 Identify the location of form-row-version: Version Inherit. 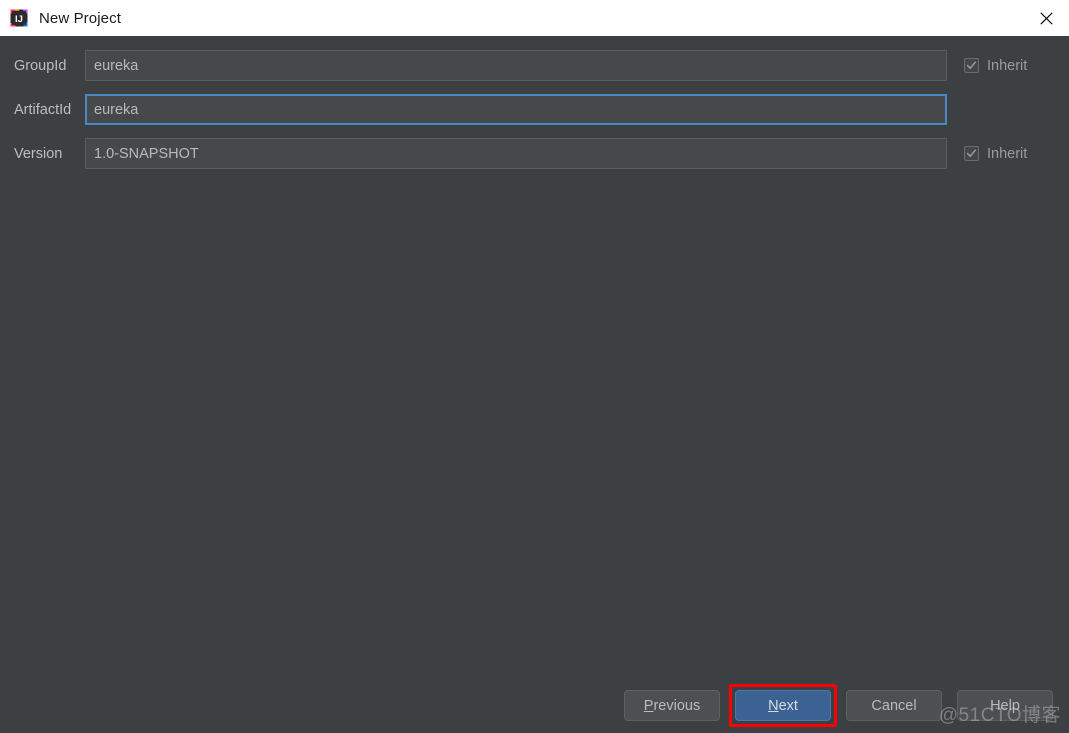
(534, 153).